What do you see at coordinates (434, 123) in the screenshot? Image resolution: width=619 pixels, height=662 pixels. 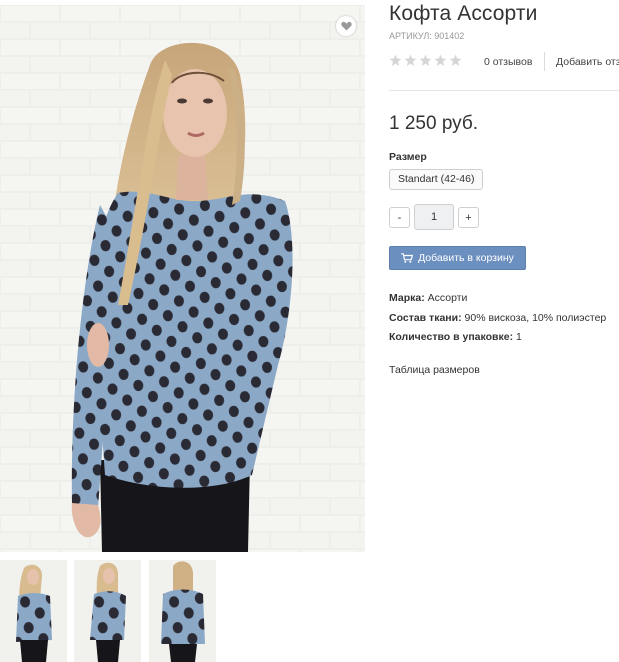 I see `product-price: 1 250 руб.` at bounding box center [434, 123].